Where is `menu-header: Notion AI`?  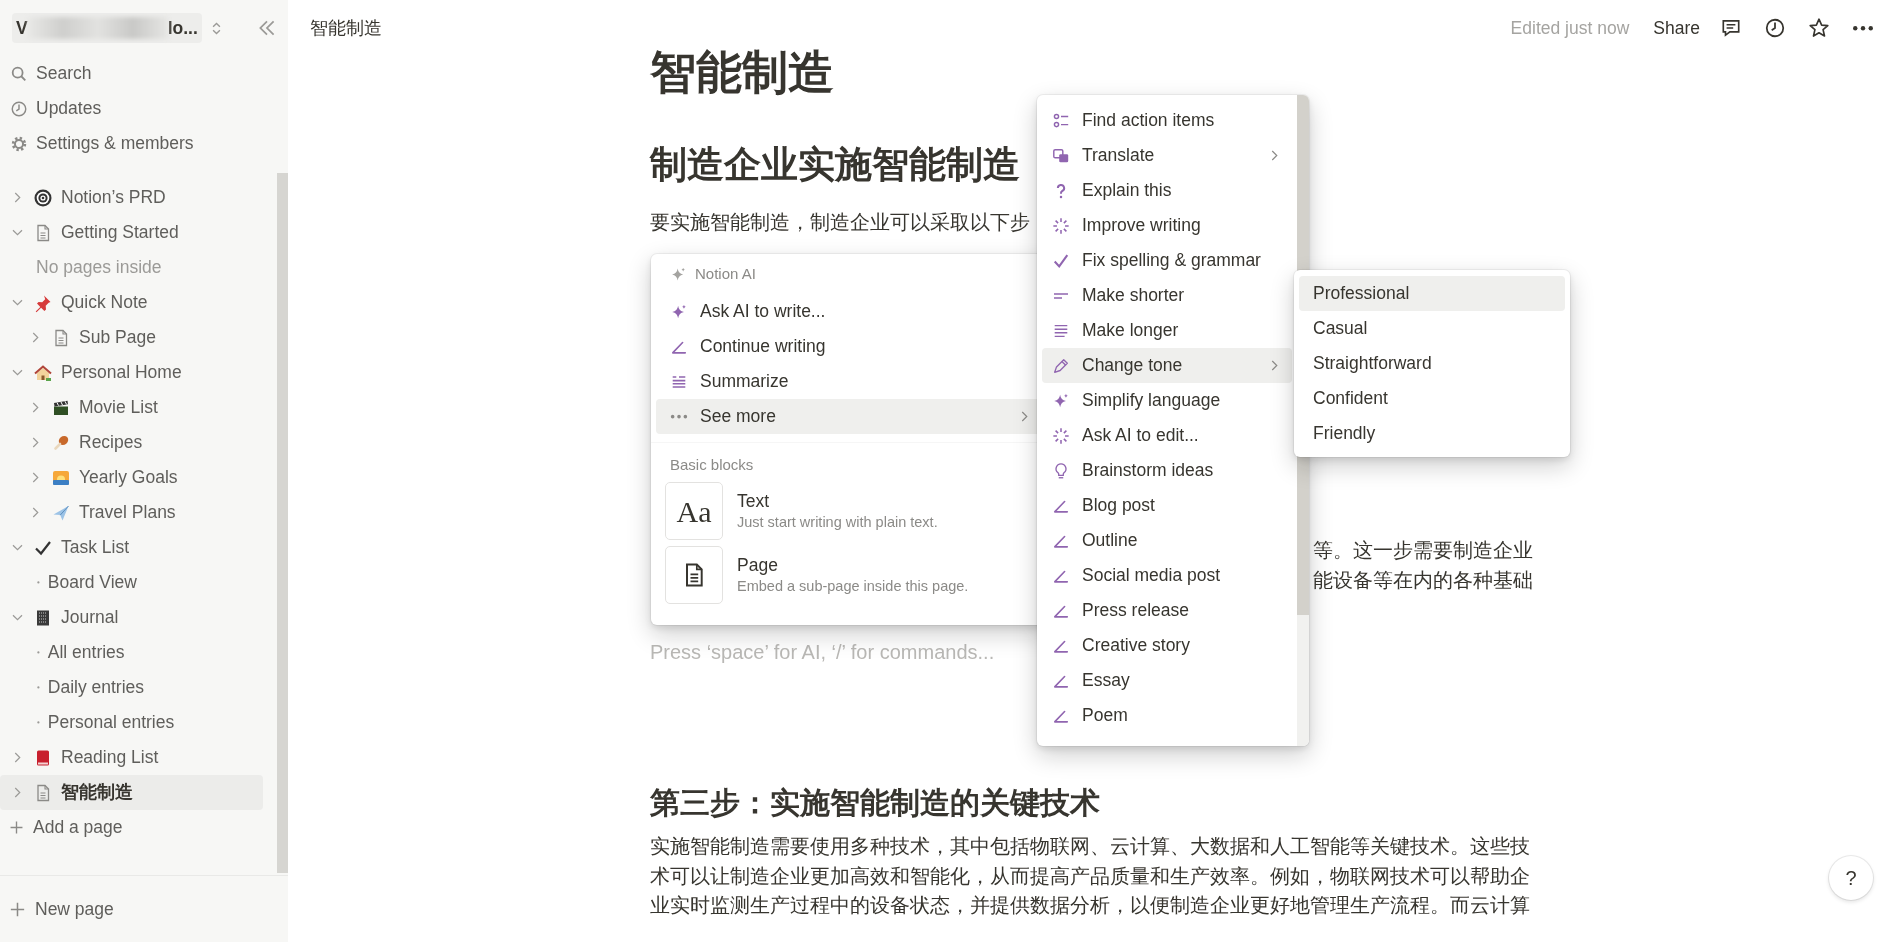 menu-header: Notion AI is located at coordinates (725, 273).